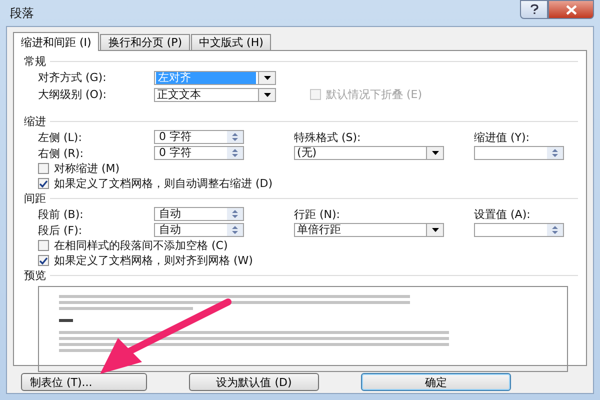 This screenshot has height=400, width=600. Describe the element at coordinates (163, 183) in the screenshot. I see `checkbox-label: 如果定义了文档网格，则自动调整右缩进 (D)` at that location.